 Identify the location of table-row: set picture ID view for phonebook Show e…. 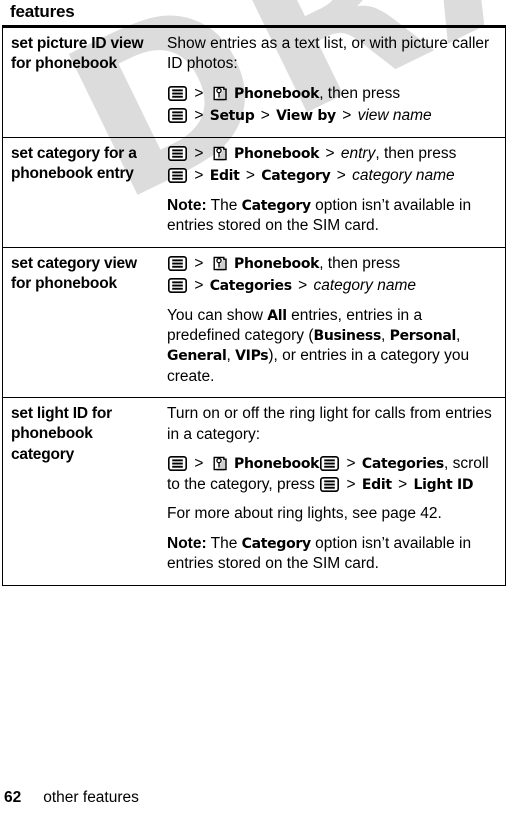
(254, 82).